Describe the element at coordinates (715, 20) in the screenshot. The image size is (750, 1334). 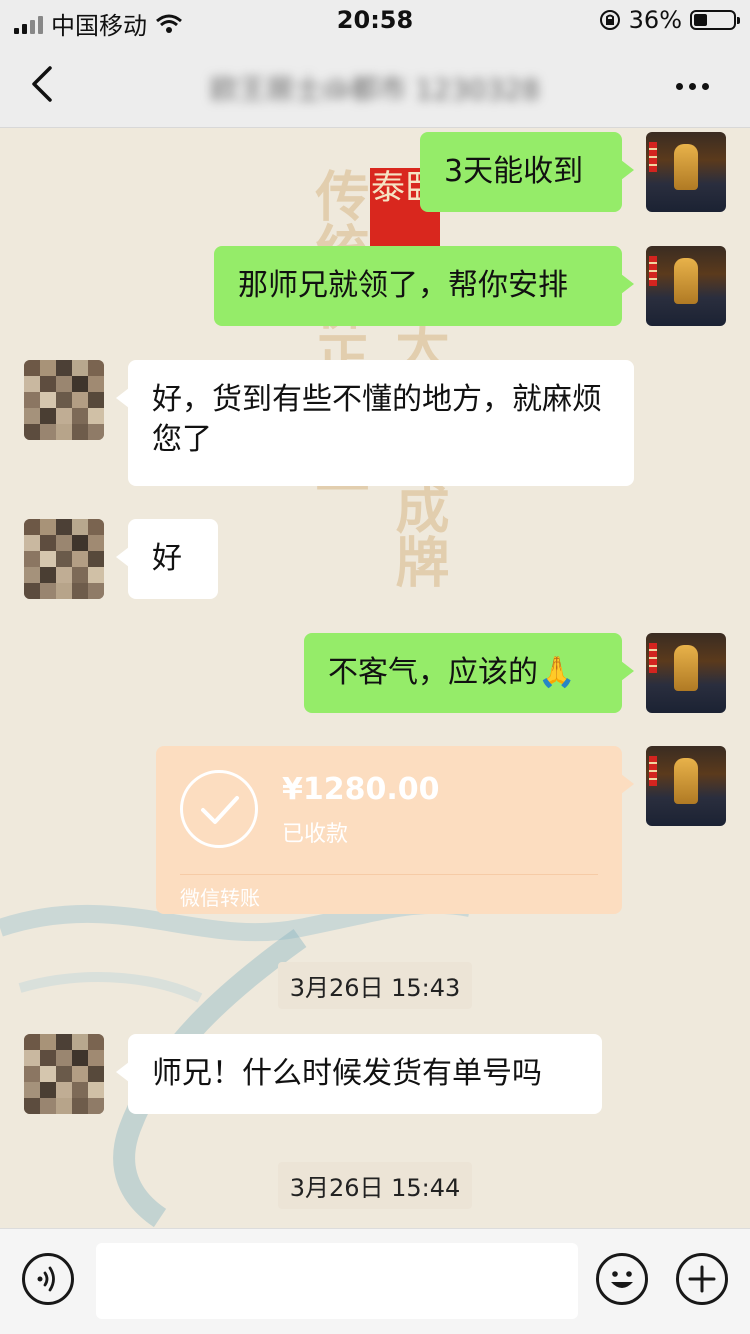
I see `battery-icon` at that location.